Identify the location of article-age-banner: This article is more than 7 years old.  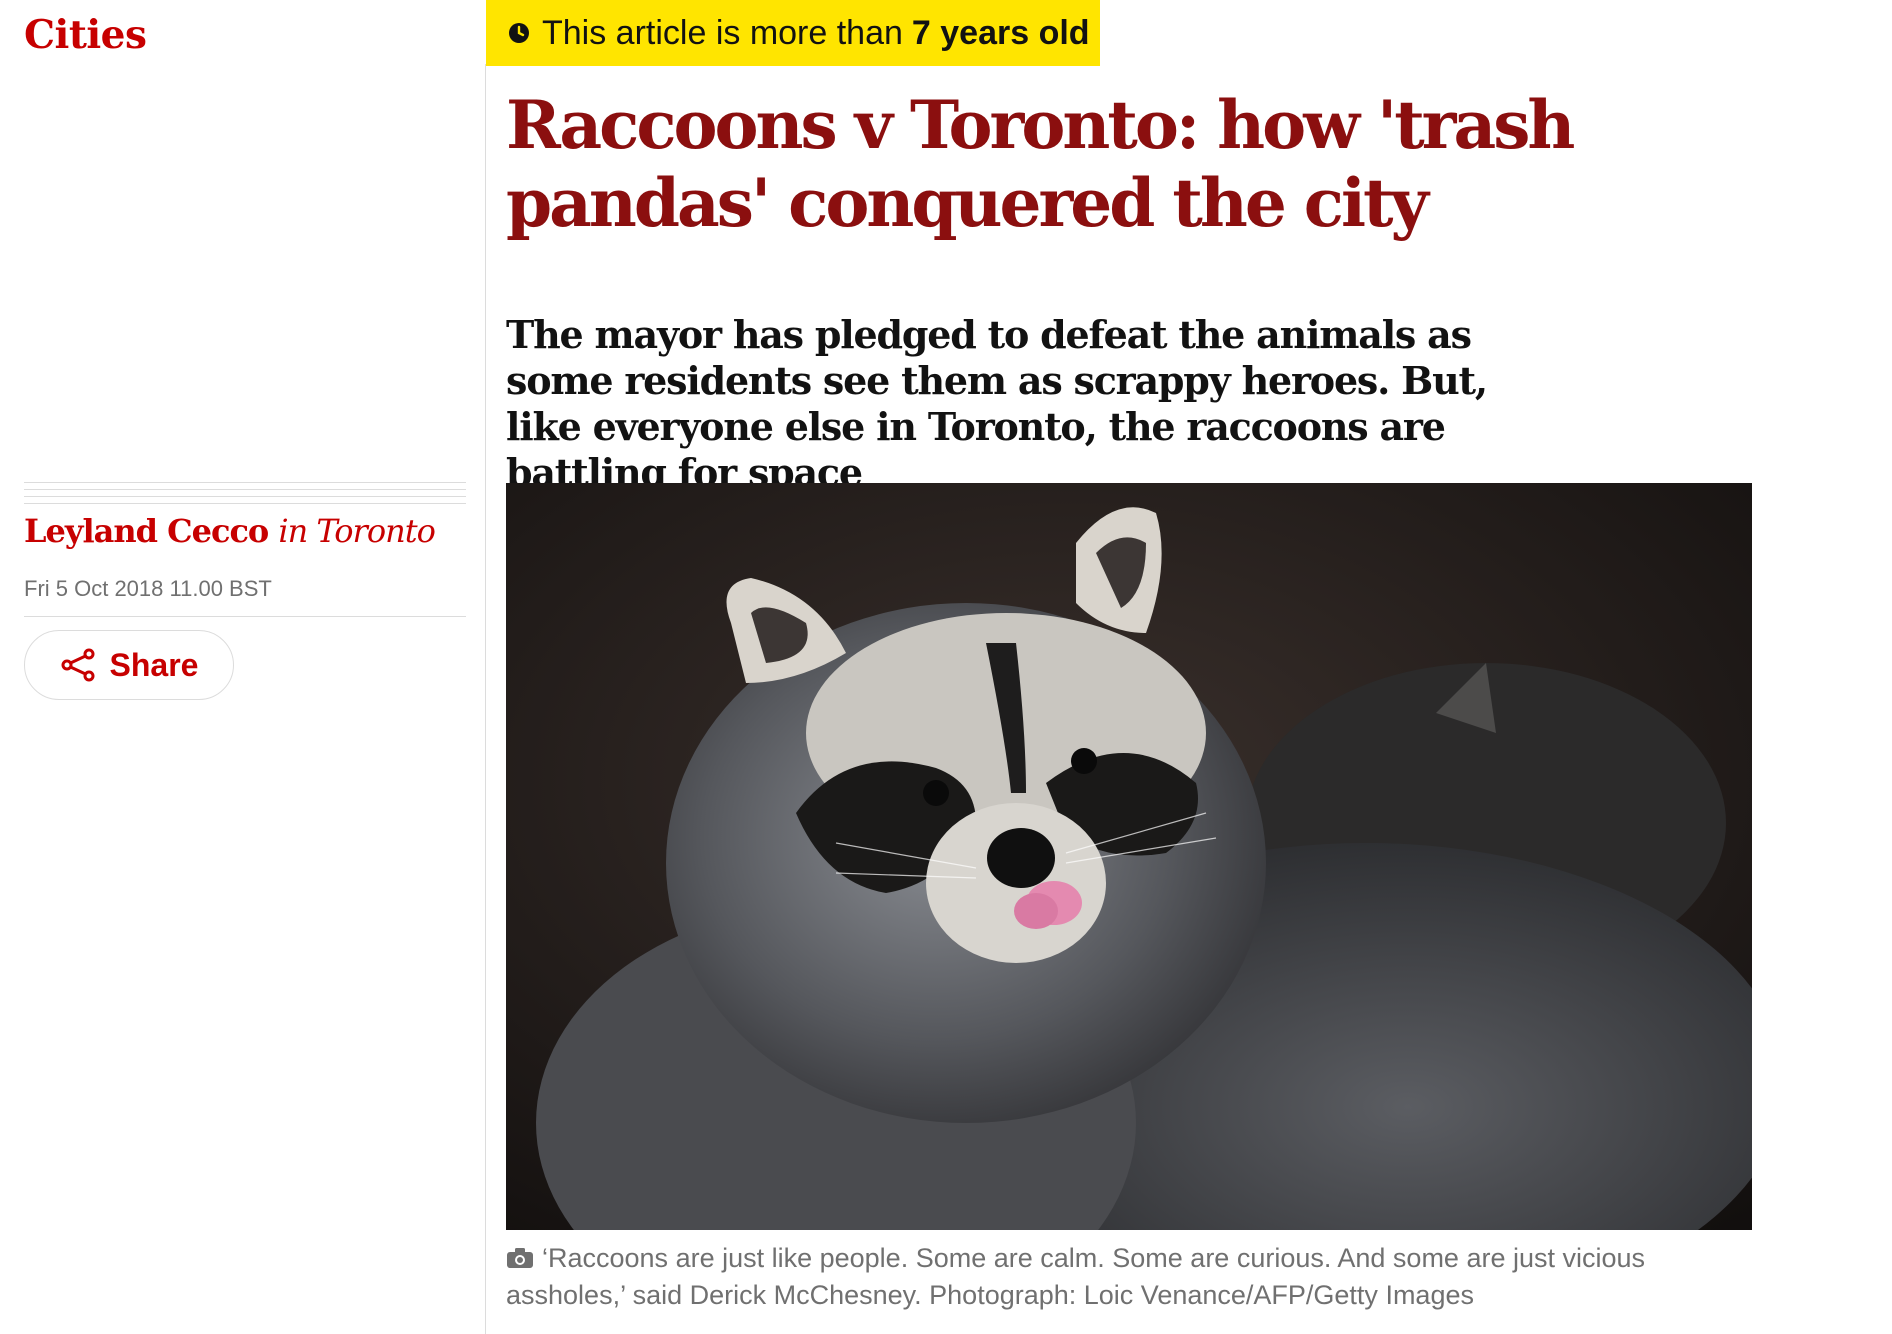
(793, 33).